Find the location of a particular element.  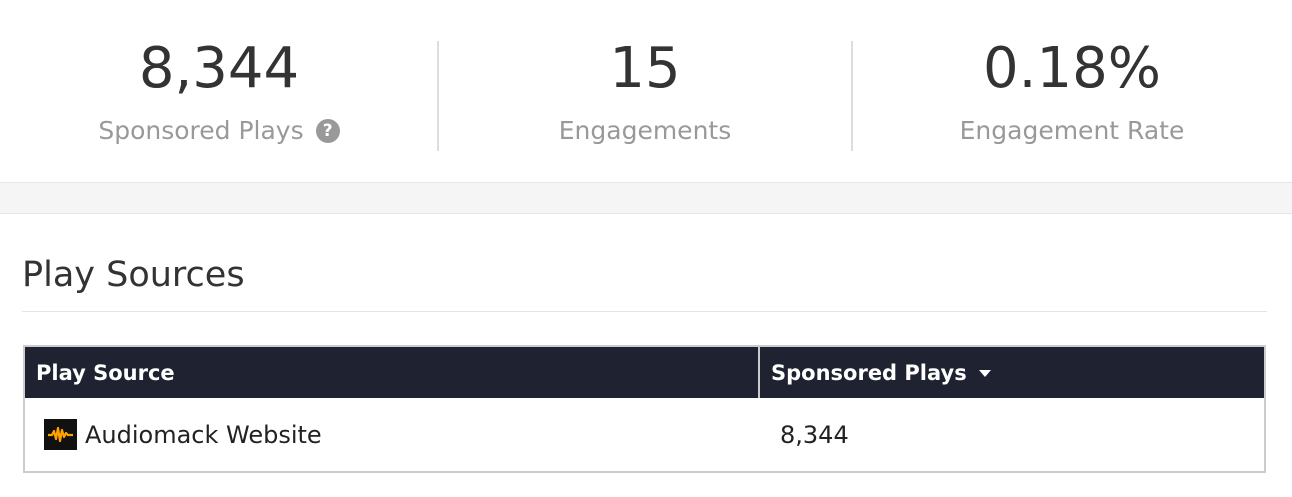

column-header-sponsored-plays: Sponsored Plays is located at coordinates (1012, 372).